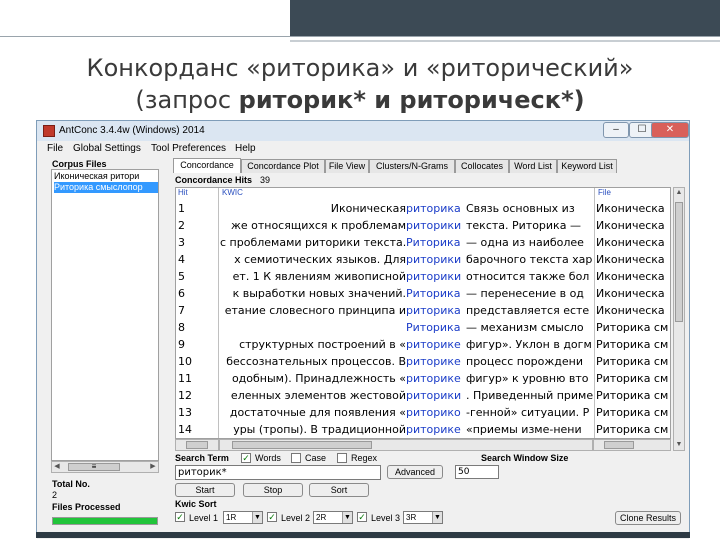  Describe the element at coordinates (232, 193) in the screenshot. I see `column-header-kwic: KWIC` at that location.